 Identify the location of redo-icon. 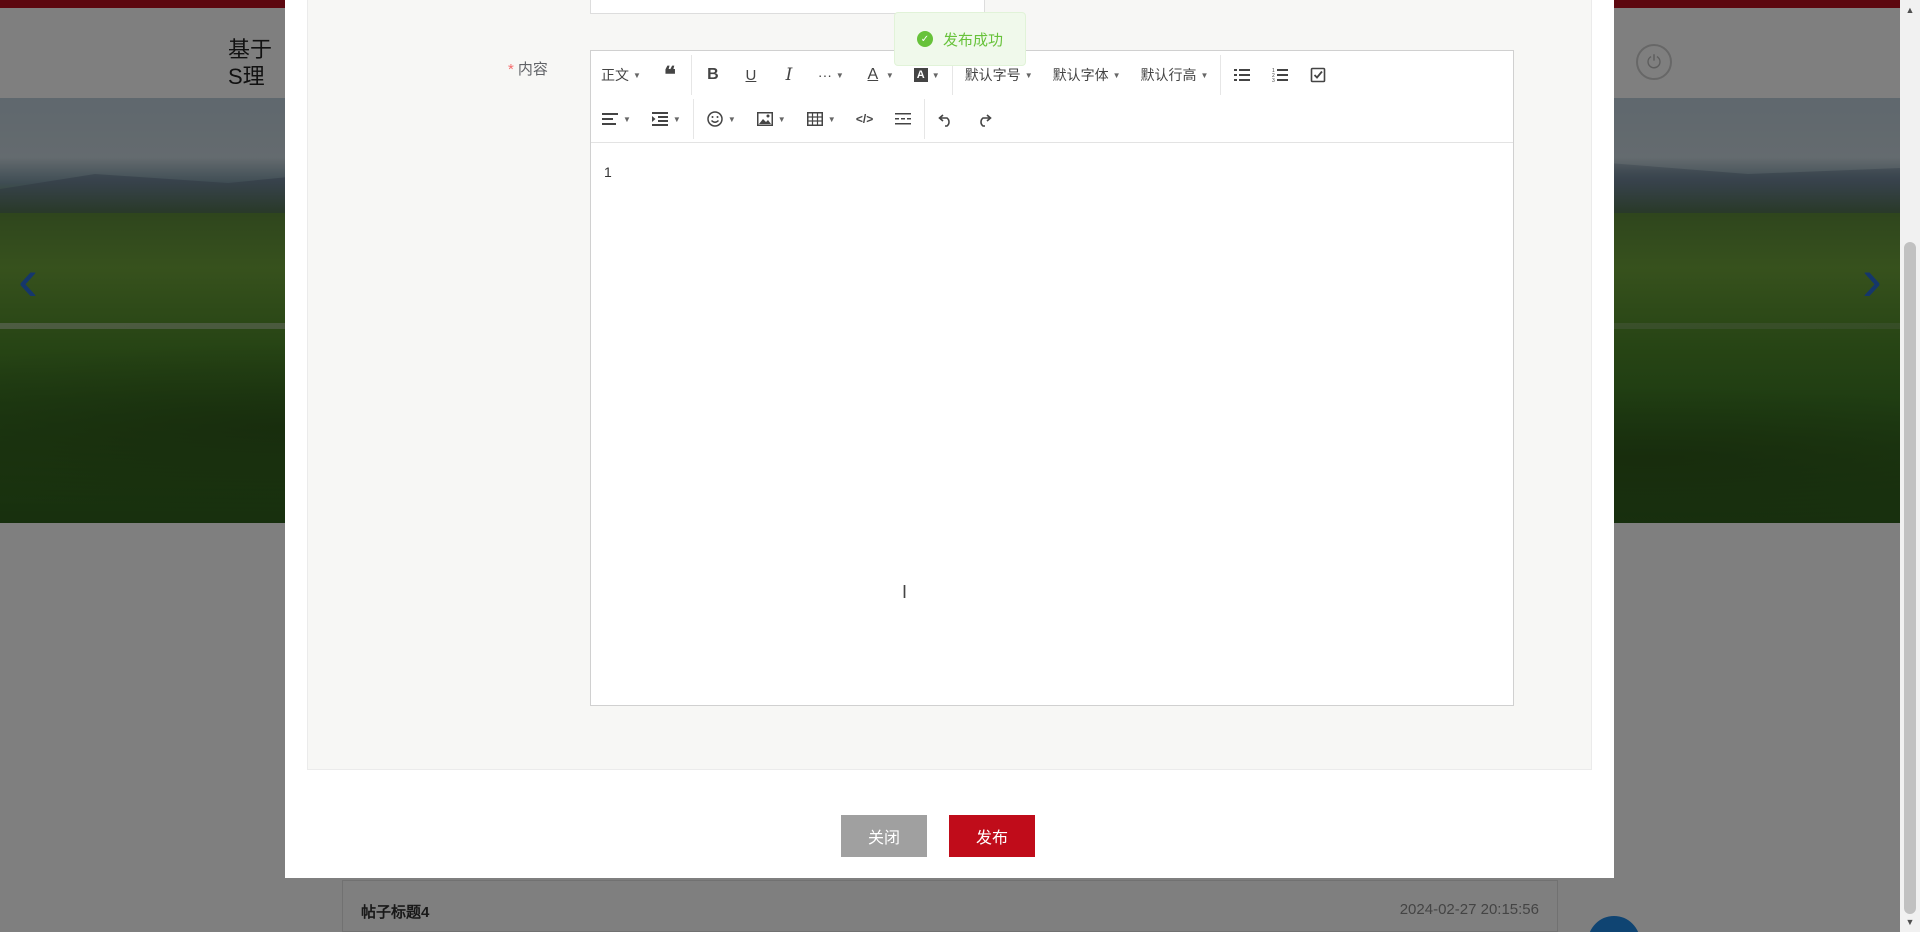
(984, 119).